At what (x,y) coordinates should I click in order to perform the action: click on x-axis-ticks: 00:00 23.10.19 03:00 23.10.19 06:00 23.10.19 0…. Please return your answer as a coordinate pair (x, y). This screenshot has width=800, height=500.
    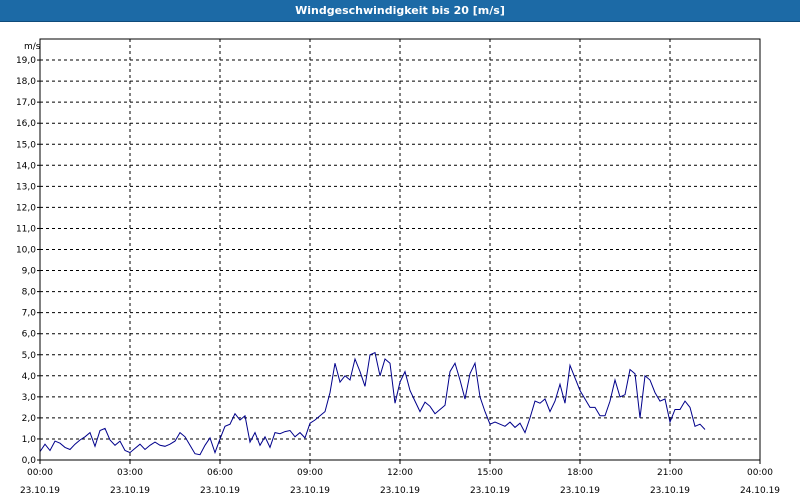
    Looking at the image, I should click on (400, 478).